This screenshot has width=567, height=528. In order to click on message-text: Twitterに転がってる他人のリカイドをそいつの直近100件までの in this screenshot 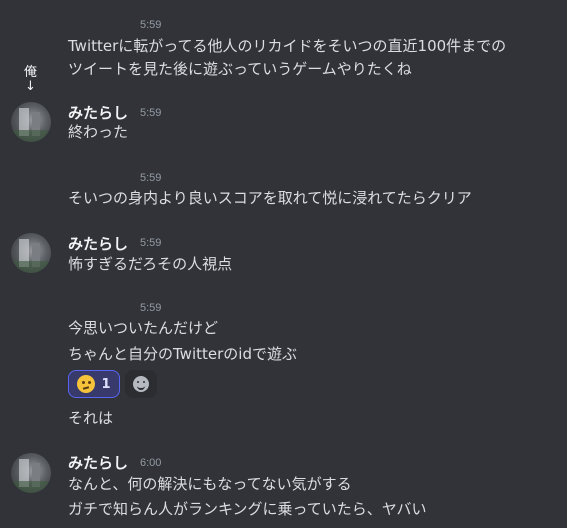, I will do `click(287, 46)`.